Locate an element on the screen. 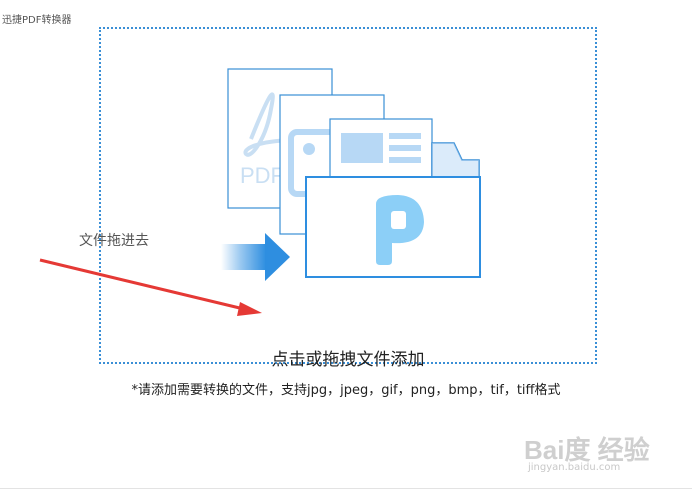 The image size is (692, 493). baidu-jingyan-watermark: Bai度 经验 jingyan.baidu.com is located at coordinates (599, 453).